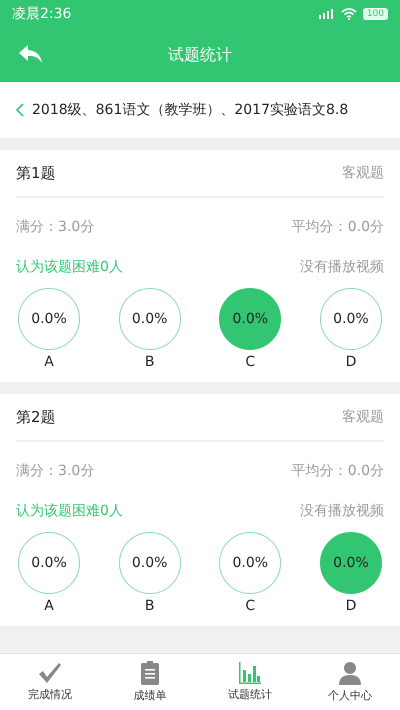 The width and height of the screenshot is (400, 710). What do you see at coordinates (250, 673) in the screenshot?
I see `bar-chart-icon` at bounding box center [250, 673].